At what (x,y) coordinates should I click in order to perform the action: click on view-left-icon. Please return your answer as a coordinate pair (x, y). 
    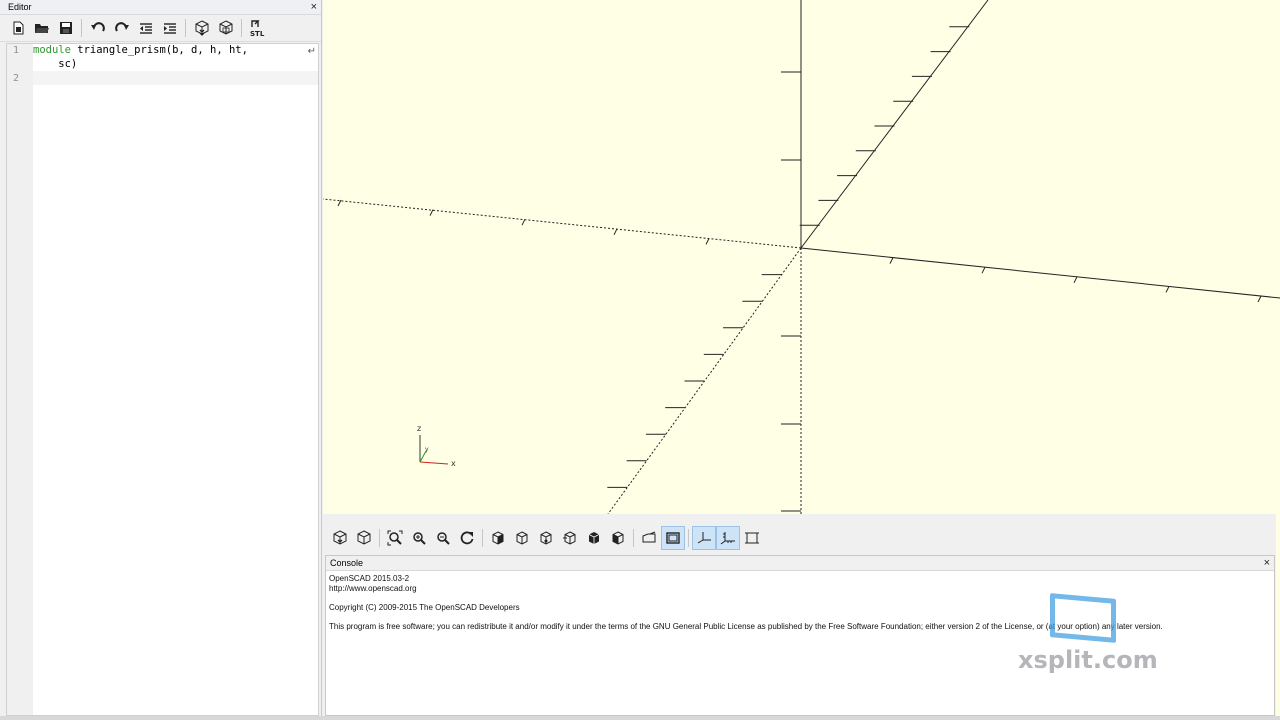
    Looking at the image, I should click on (570, 538).